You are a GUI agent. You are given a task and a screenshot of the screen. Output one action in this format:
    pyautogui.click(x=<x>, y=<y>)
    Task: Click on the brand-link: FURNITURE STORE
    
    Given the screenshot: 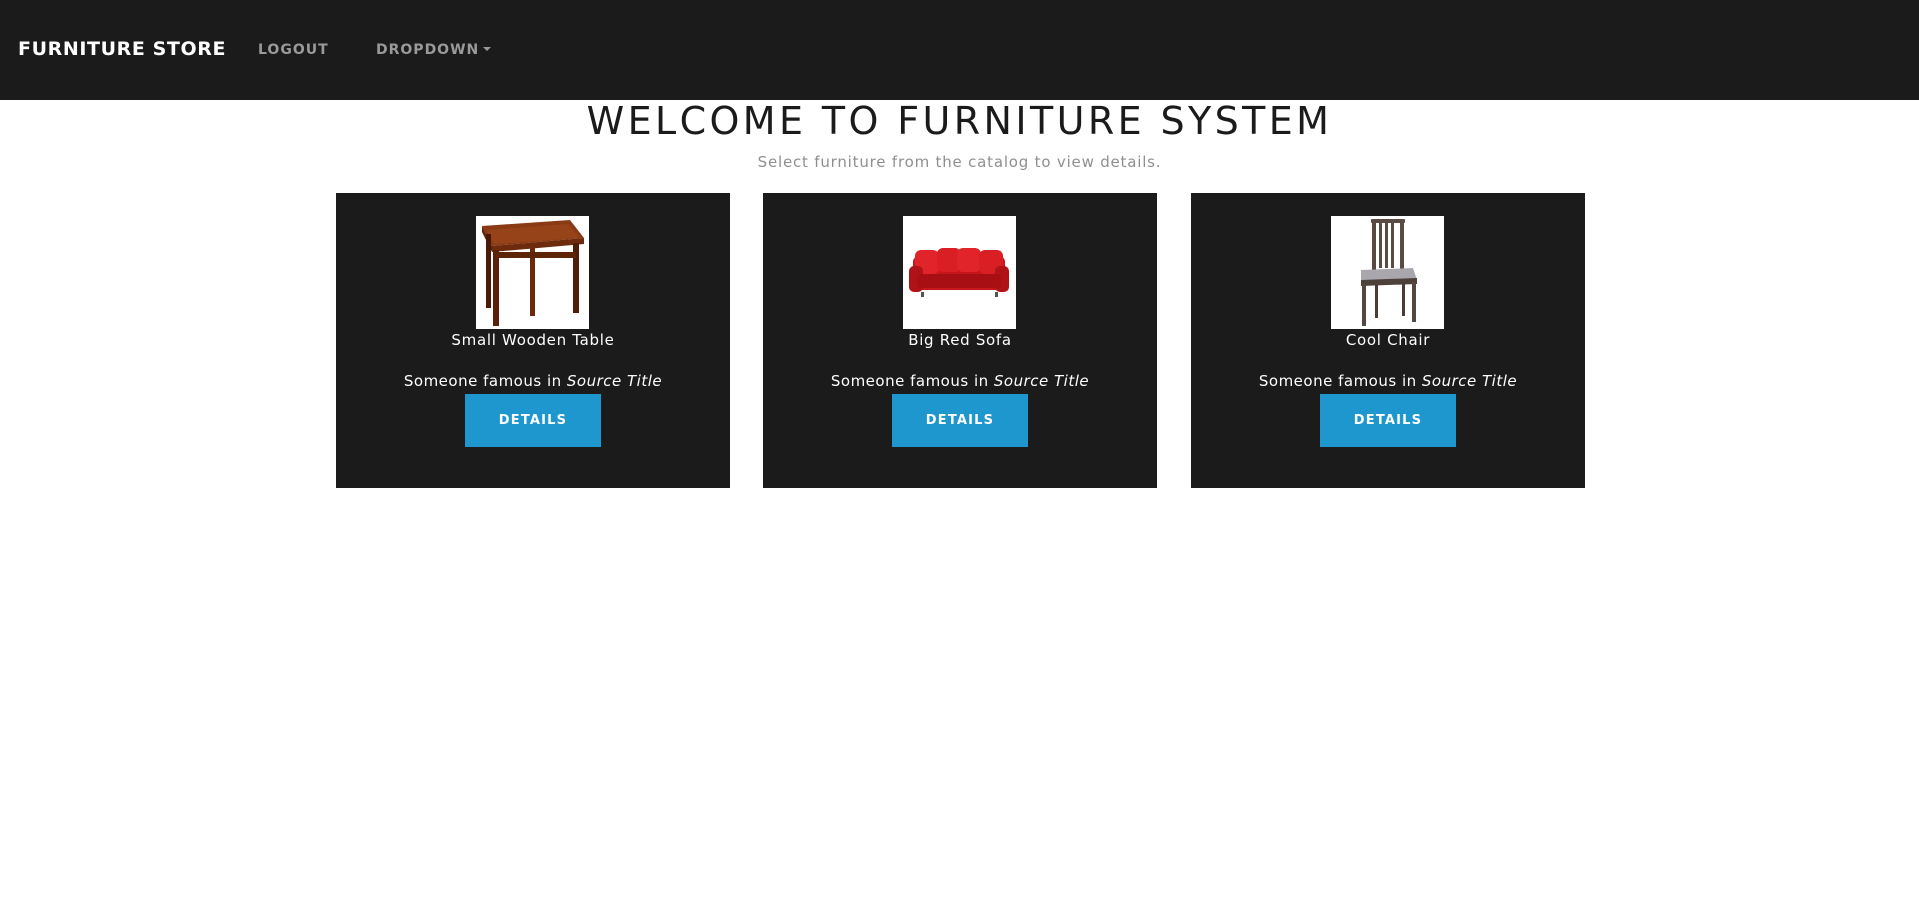 What is the action you would take?
    pyautogui.click(x=122, y=49)
    